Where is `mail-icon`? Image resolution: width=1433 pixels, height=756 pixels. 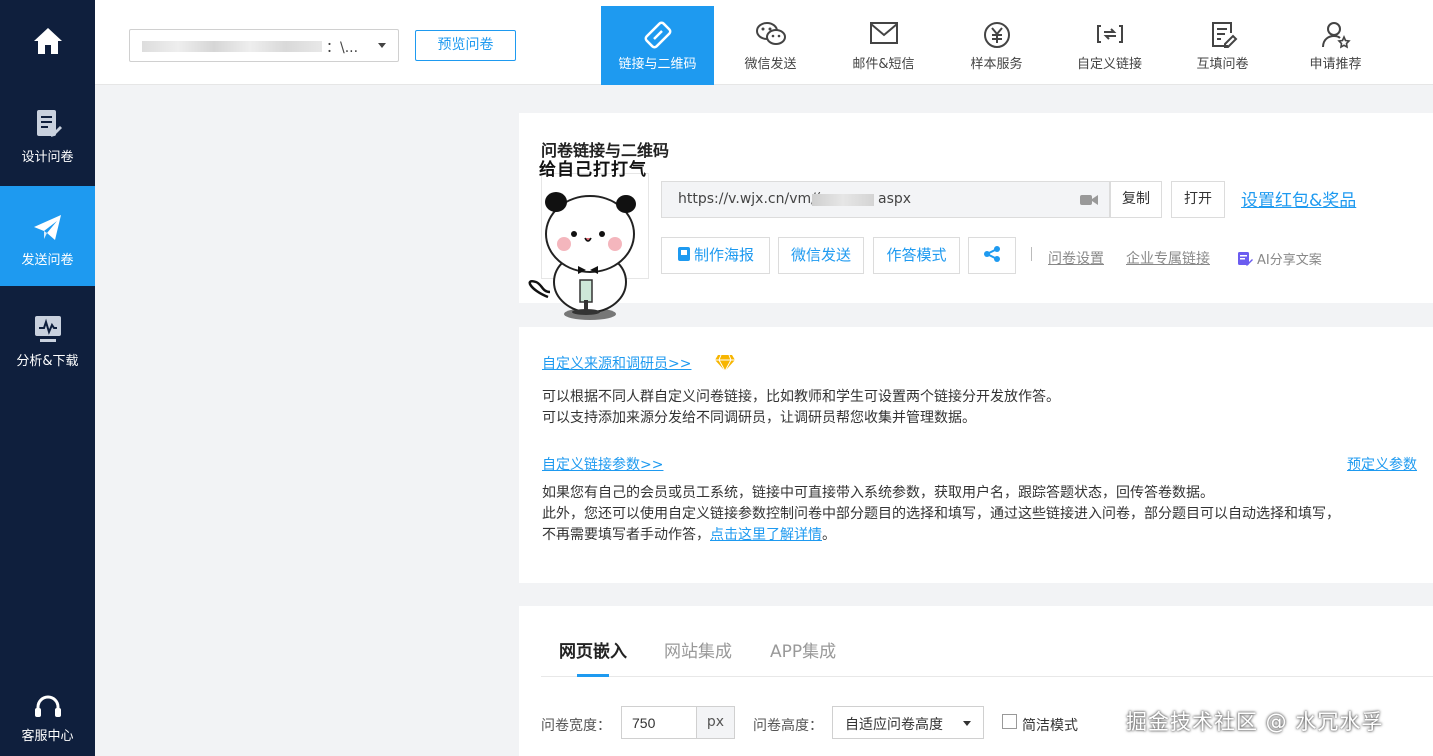 mail-icon is located at coordinates (883, 33).